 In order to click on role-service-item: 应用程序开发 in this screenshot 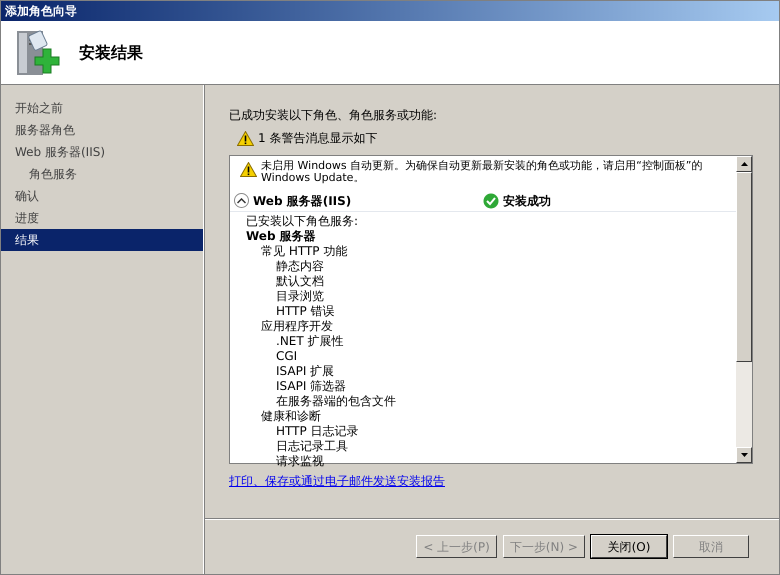, I will do `click(297, 326)`.